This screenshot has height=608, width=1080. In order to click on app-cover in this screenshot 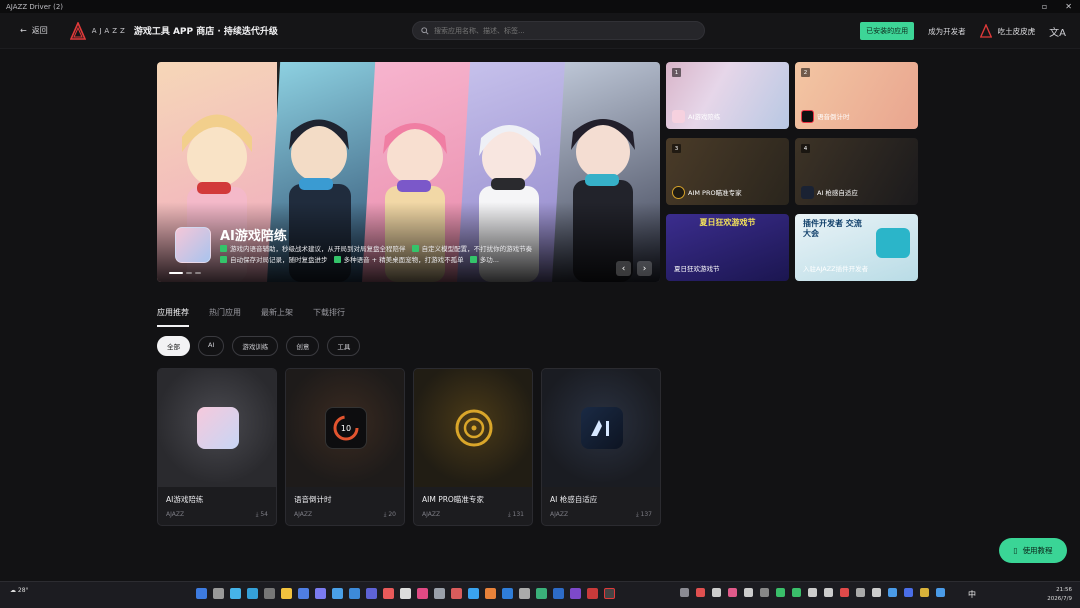, I will do `click(217, 428)`.